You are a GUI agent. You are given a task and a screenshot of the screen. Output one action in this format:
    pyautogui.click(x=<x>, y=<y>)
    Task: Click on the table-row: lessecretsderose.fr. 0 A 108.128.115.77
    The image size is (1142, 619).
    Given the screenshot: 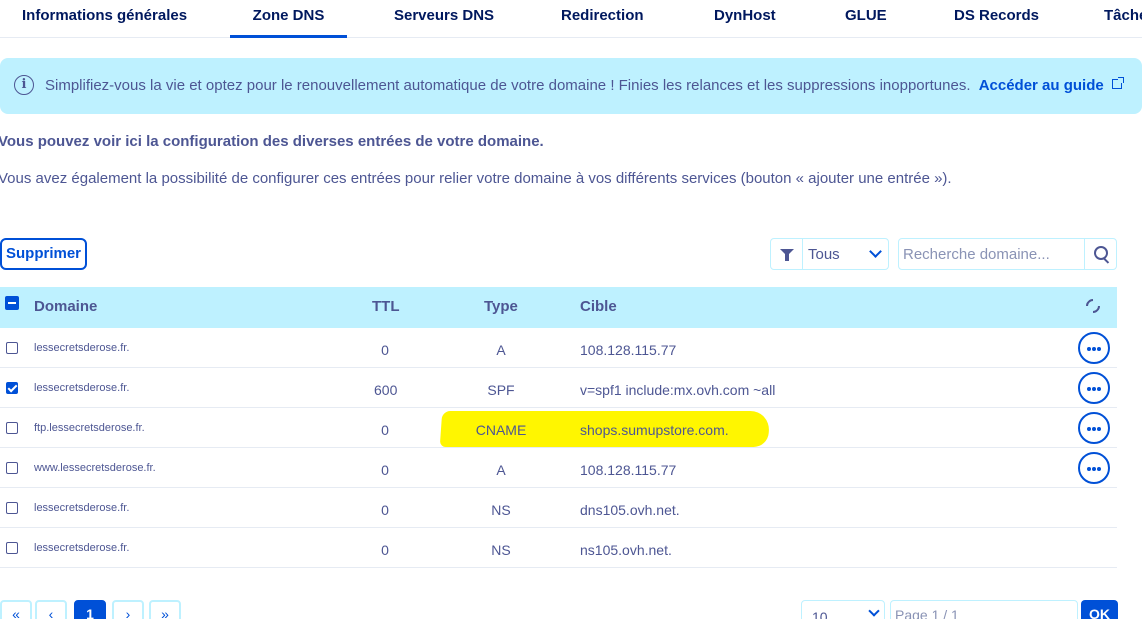 What is the action you would take?
    pyautogui.click(x=558, y=348)
    